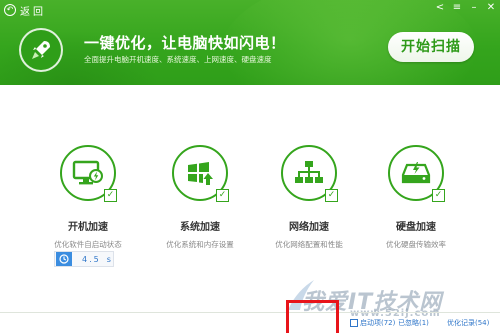  What do you see at coordinates (416, 227) in the screenshot?
I see `feature-title: 硬盘加速` at bounding box center [416, 227].